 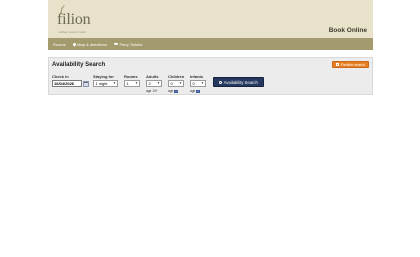 I want to click on children-value: 0, so click(x=171, y=83).